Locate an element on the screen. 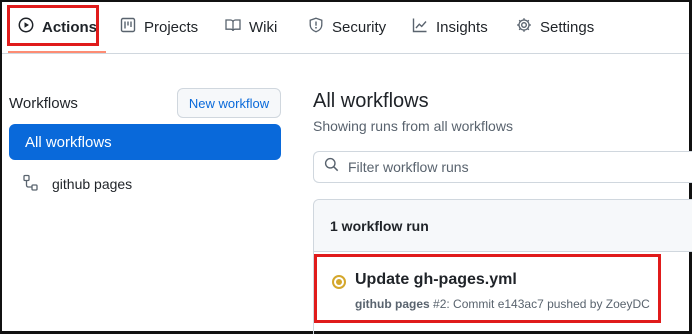 This screenshot has width=692, height=334. active-tab-indicator is located at coordinates (57, 52).